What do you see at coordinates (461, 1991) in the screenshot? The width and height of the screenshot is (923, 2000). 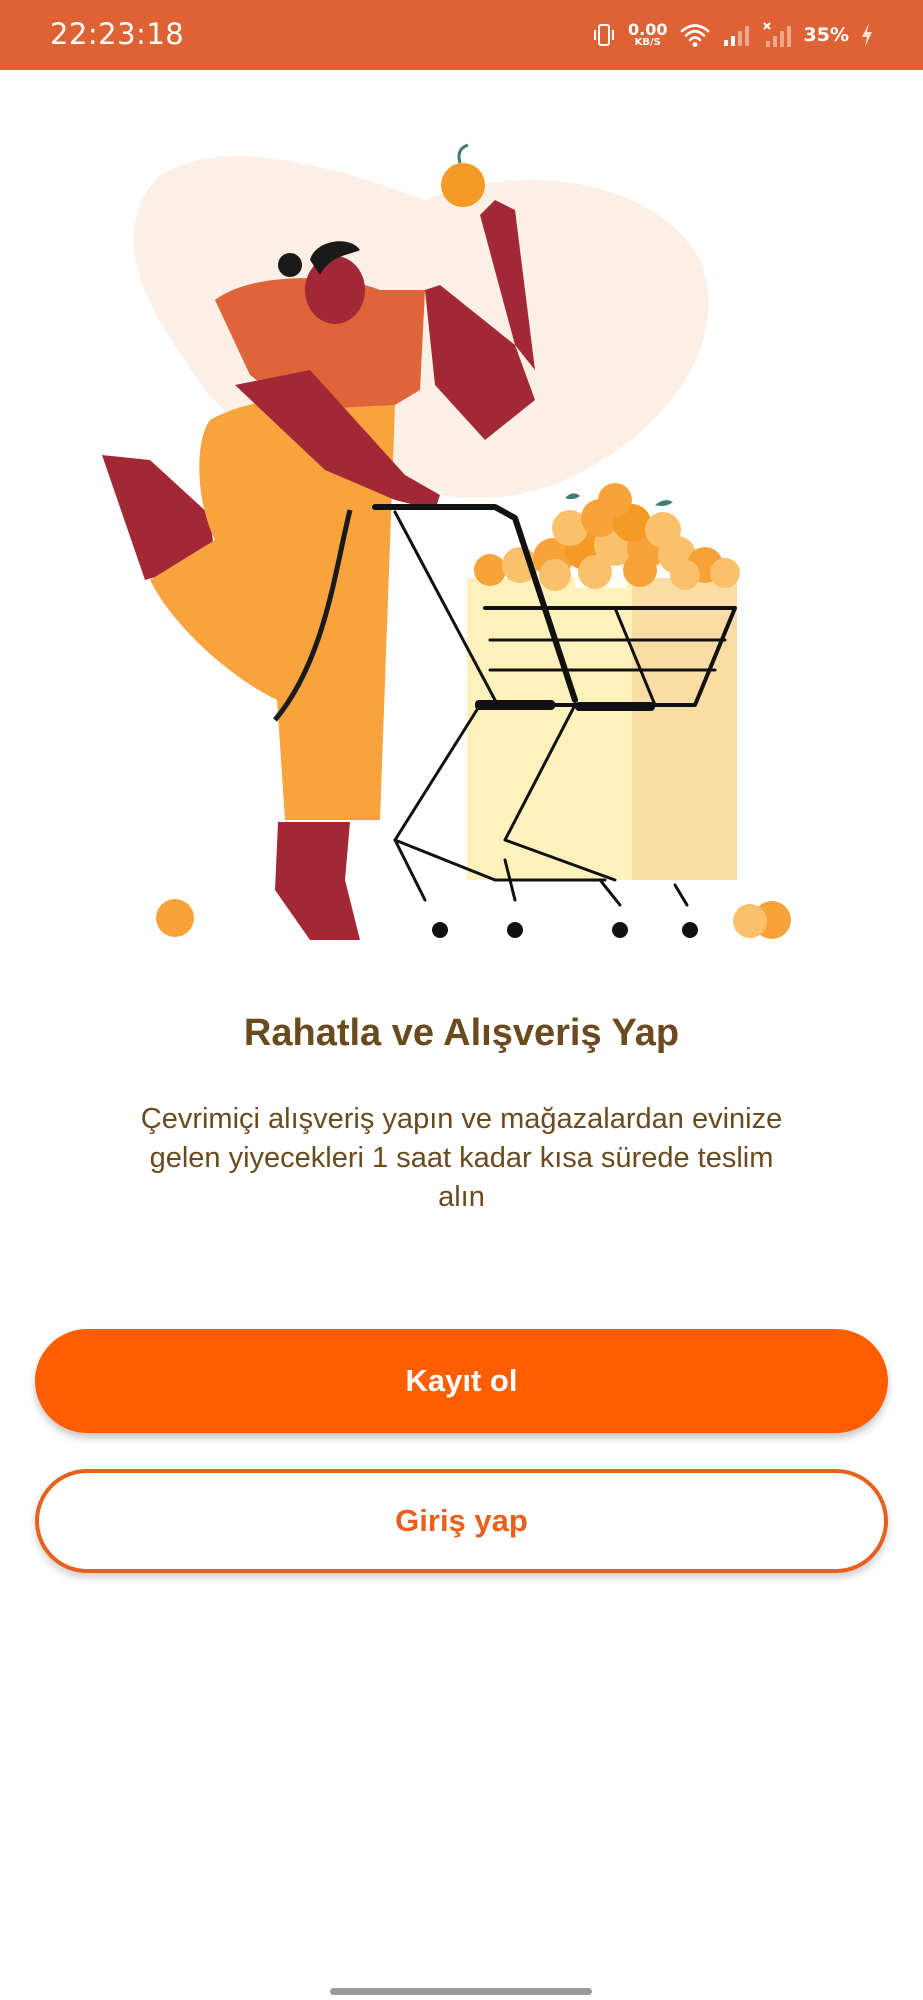 I see `home-indicator` at bounding box center [461, 1991].